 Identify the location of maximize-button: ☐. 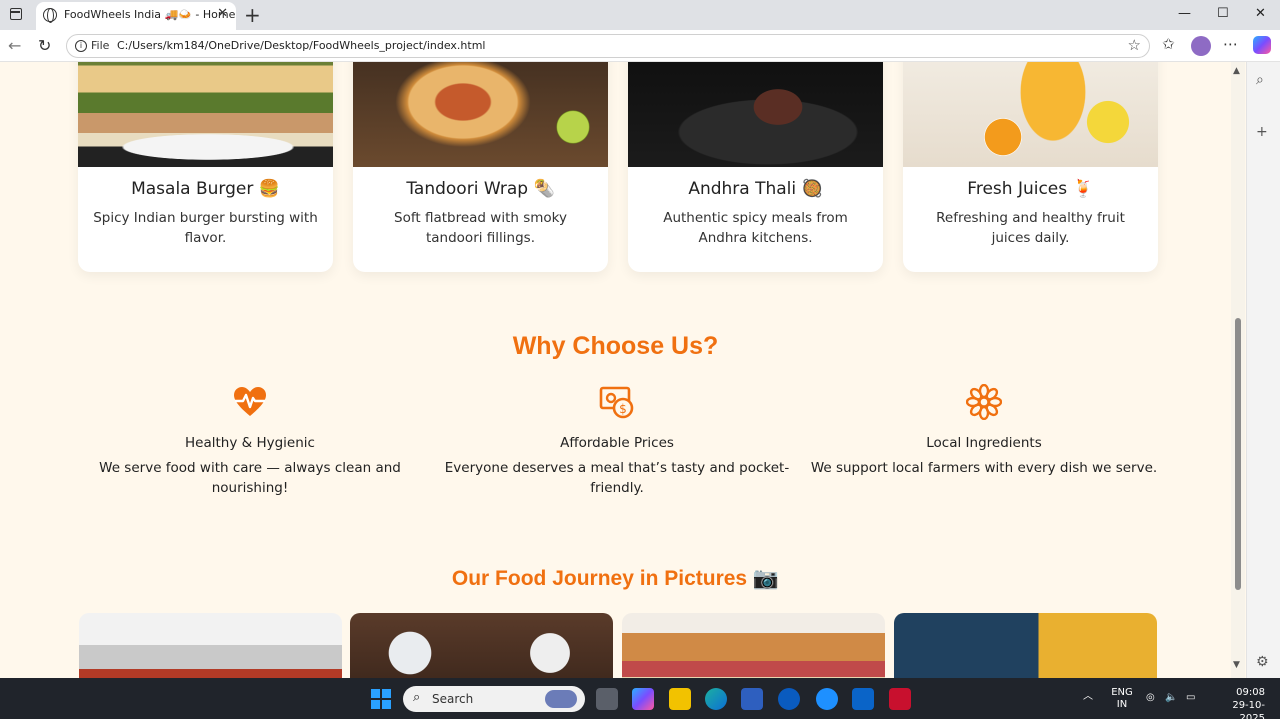
(1223, 13).